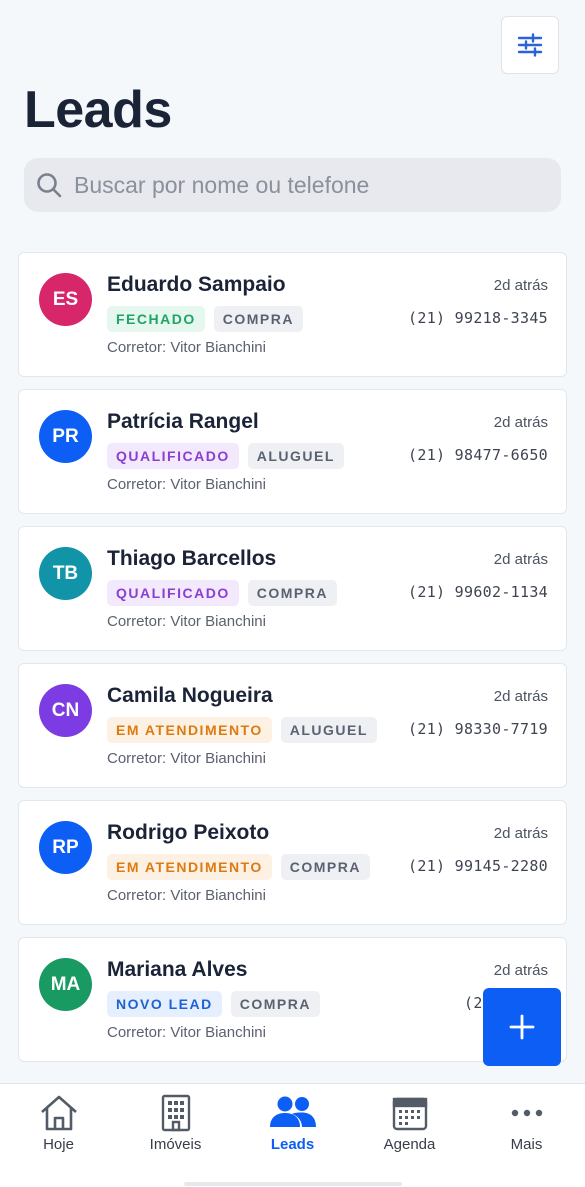  What do you see at coordinates (65, 710) in the screenshot?
I see `avatar: CN` at bounding box center [65, 710].